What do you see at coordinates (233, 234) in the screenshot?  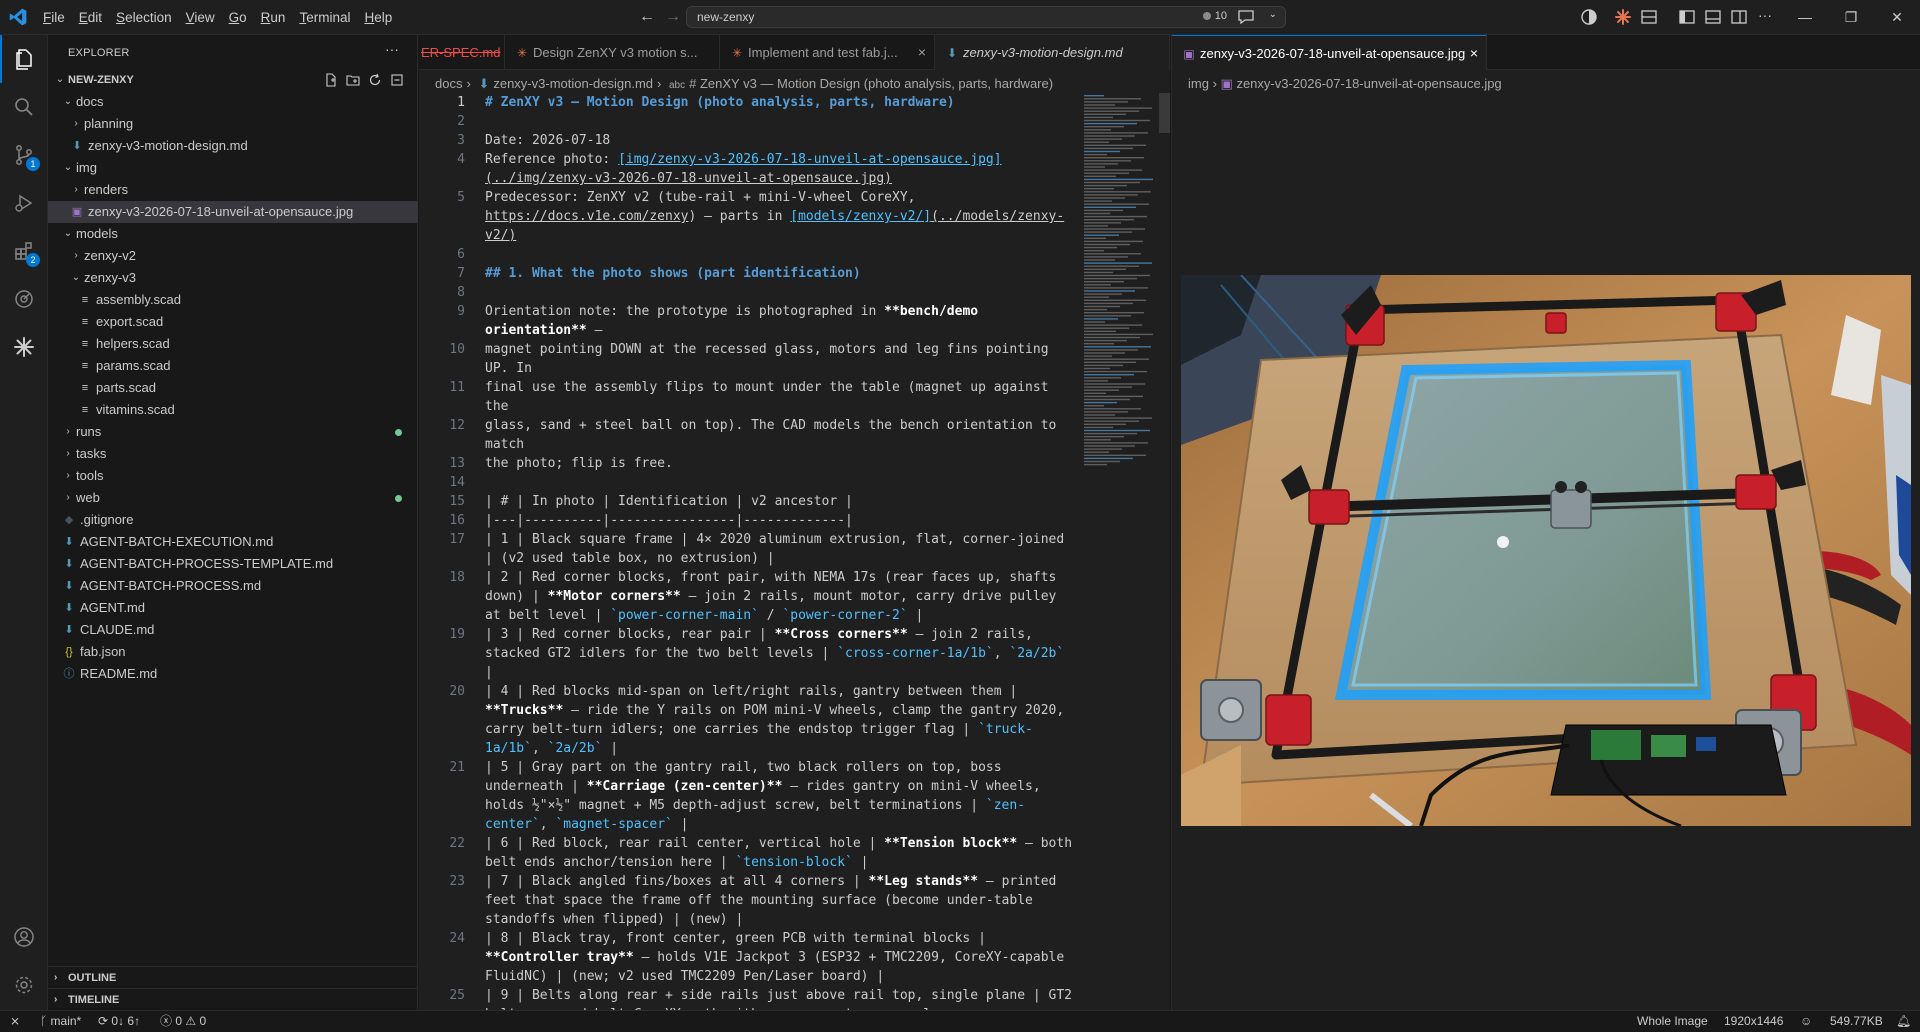 I see `folder-item: ⌄ models` at bounding box center [233, 234].